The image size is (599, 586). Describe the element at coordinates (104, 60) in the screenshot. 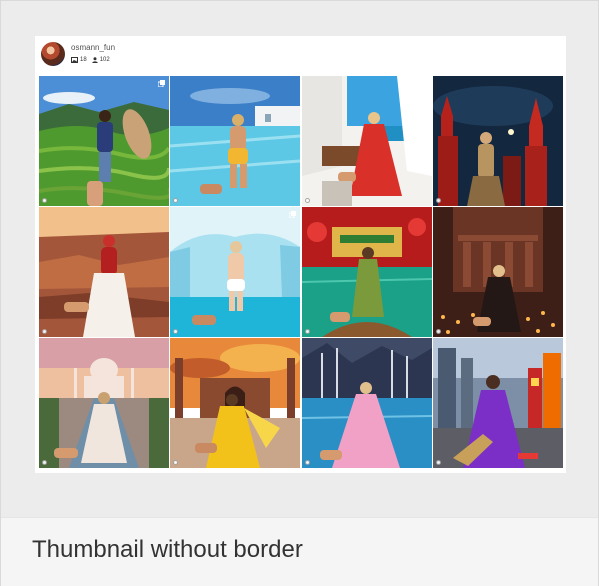

I see `followers-count: 102` at that location.